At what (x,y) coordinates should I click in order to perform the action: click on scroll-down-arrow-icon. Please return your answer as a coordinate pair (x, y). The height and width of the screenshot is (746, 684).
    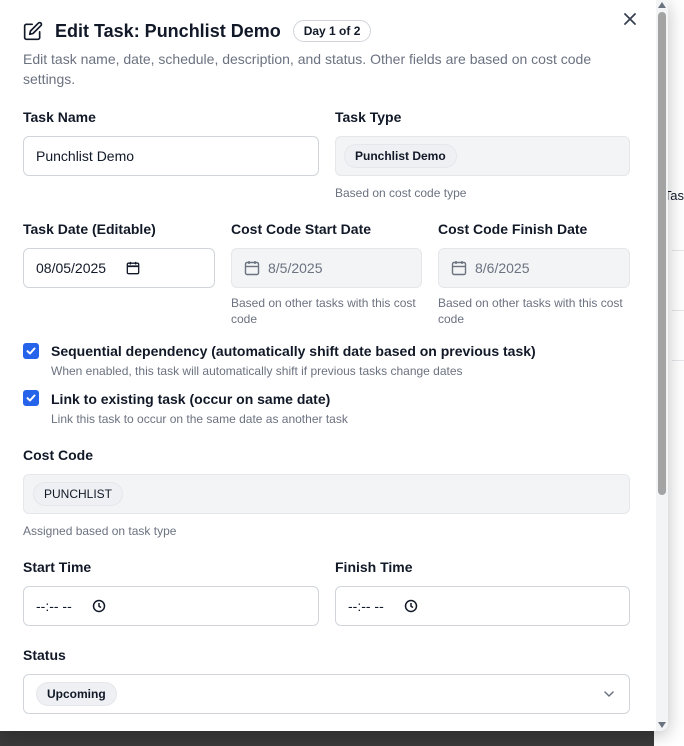
    Looking at the image, I should click on (662, 725).